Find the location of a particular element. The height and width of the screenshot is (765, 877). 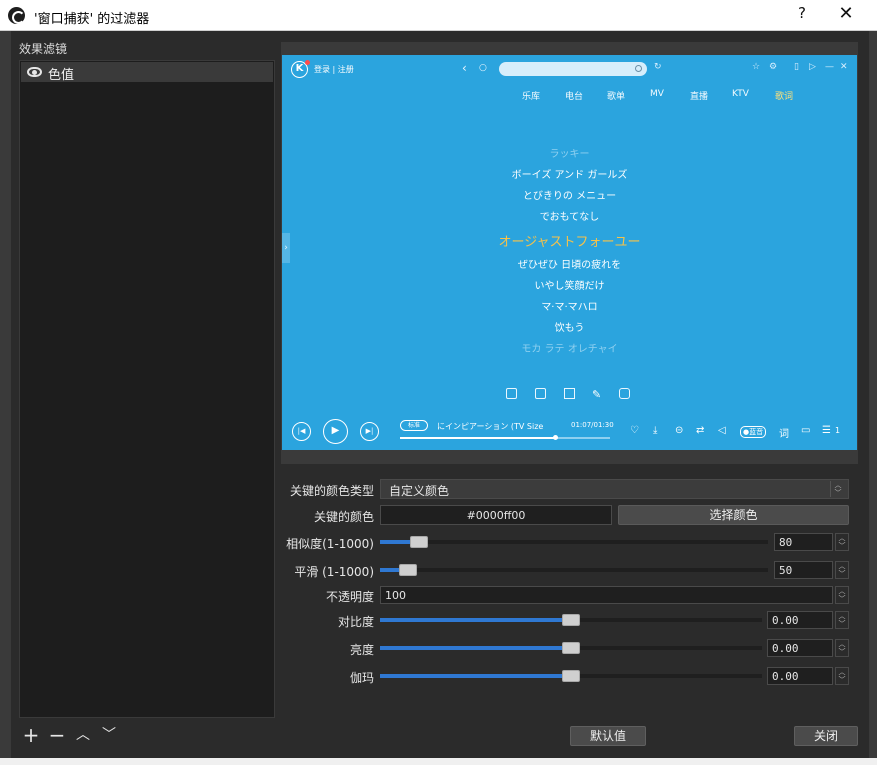

window-title: '窗口捕获' 的过滤器 is located at coordinates (92, 19).